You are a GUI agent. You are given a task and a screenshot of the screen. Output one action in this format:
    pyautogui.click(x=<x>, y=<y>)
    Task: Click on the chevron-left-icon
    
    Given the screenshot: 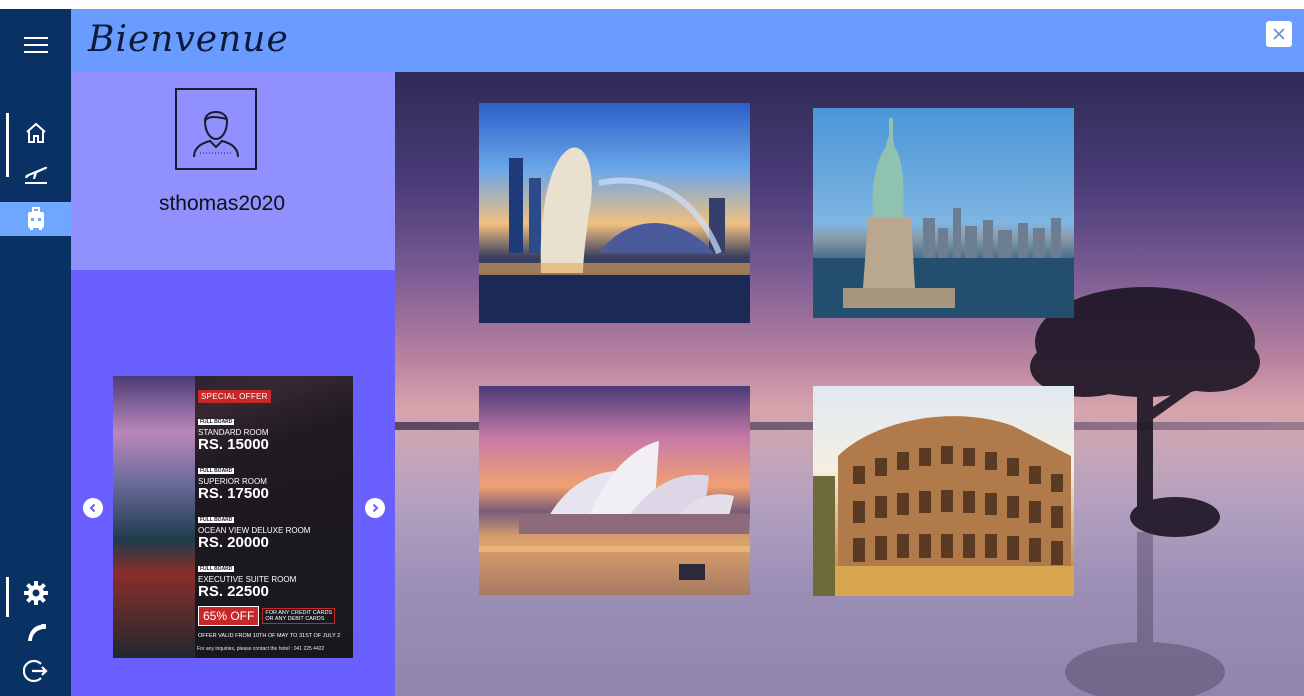 What is the action you would take?
    pyautogui.click(x=92, y=508)
    